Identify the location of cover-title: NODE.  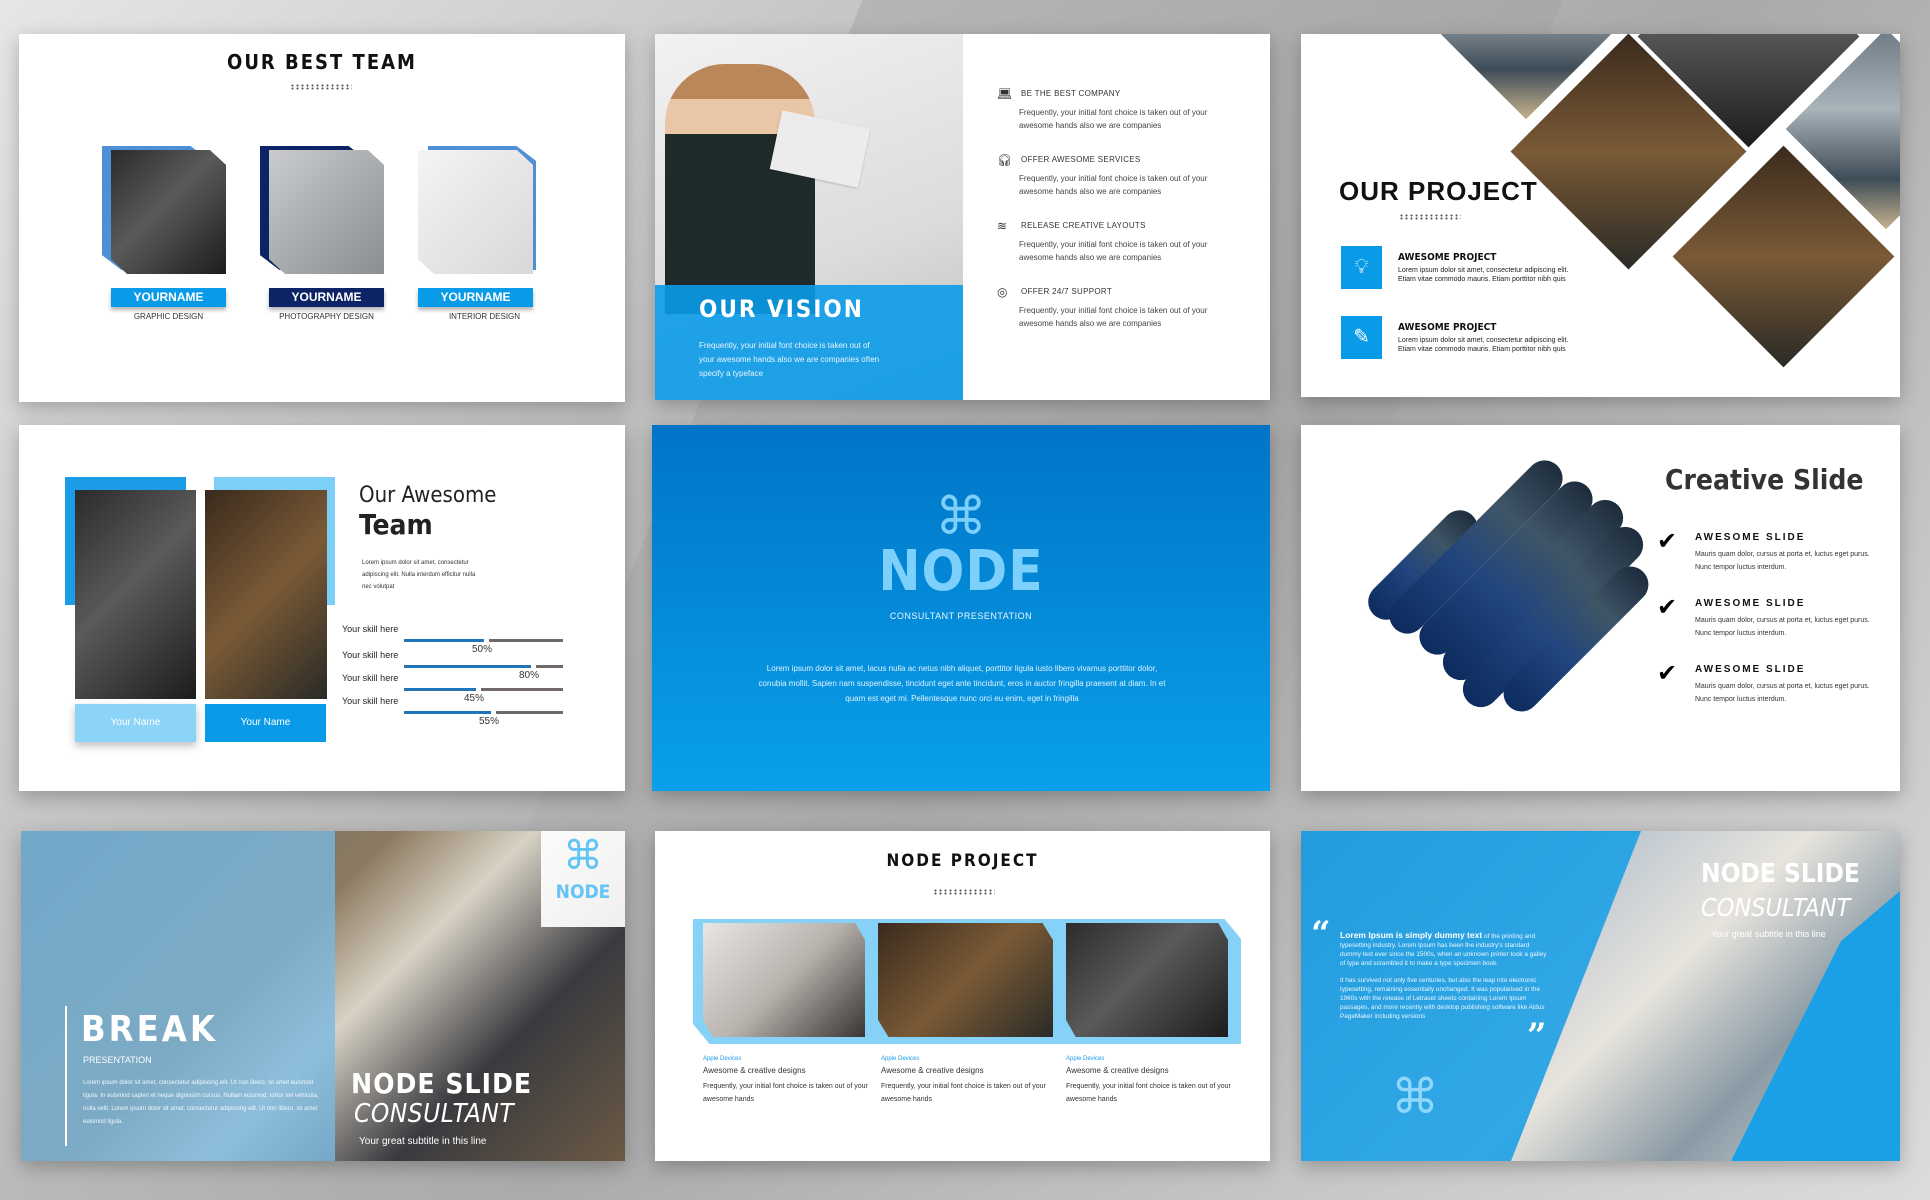
(961, 571).